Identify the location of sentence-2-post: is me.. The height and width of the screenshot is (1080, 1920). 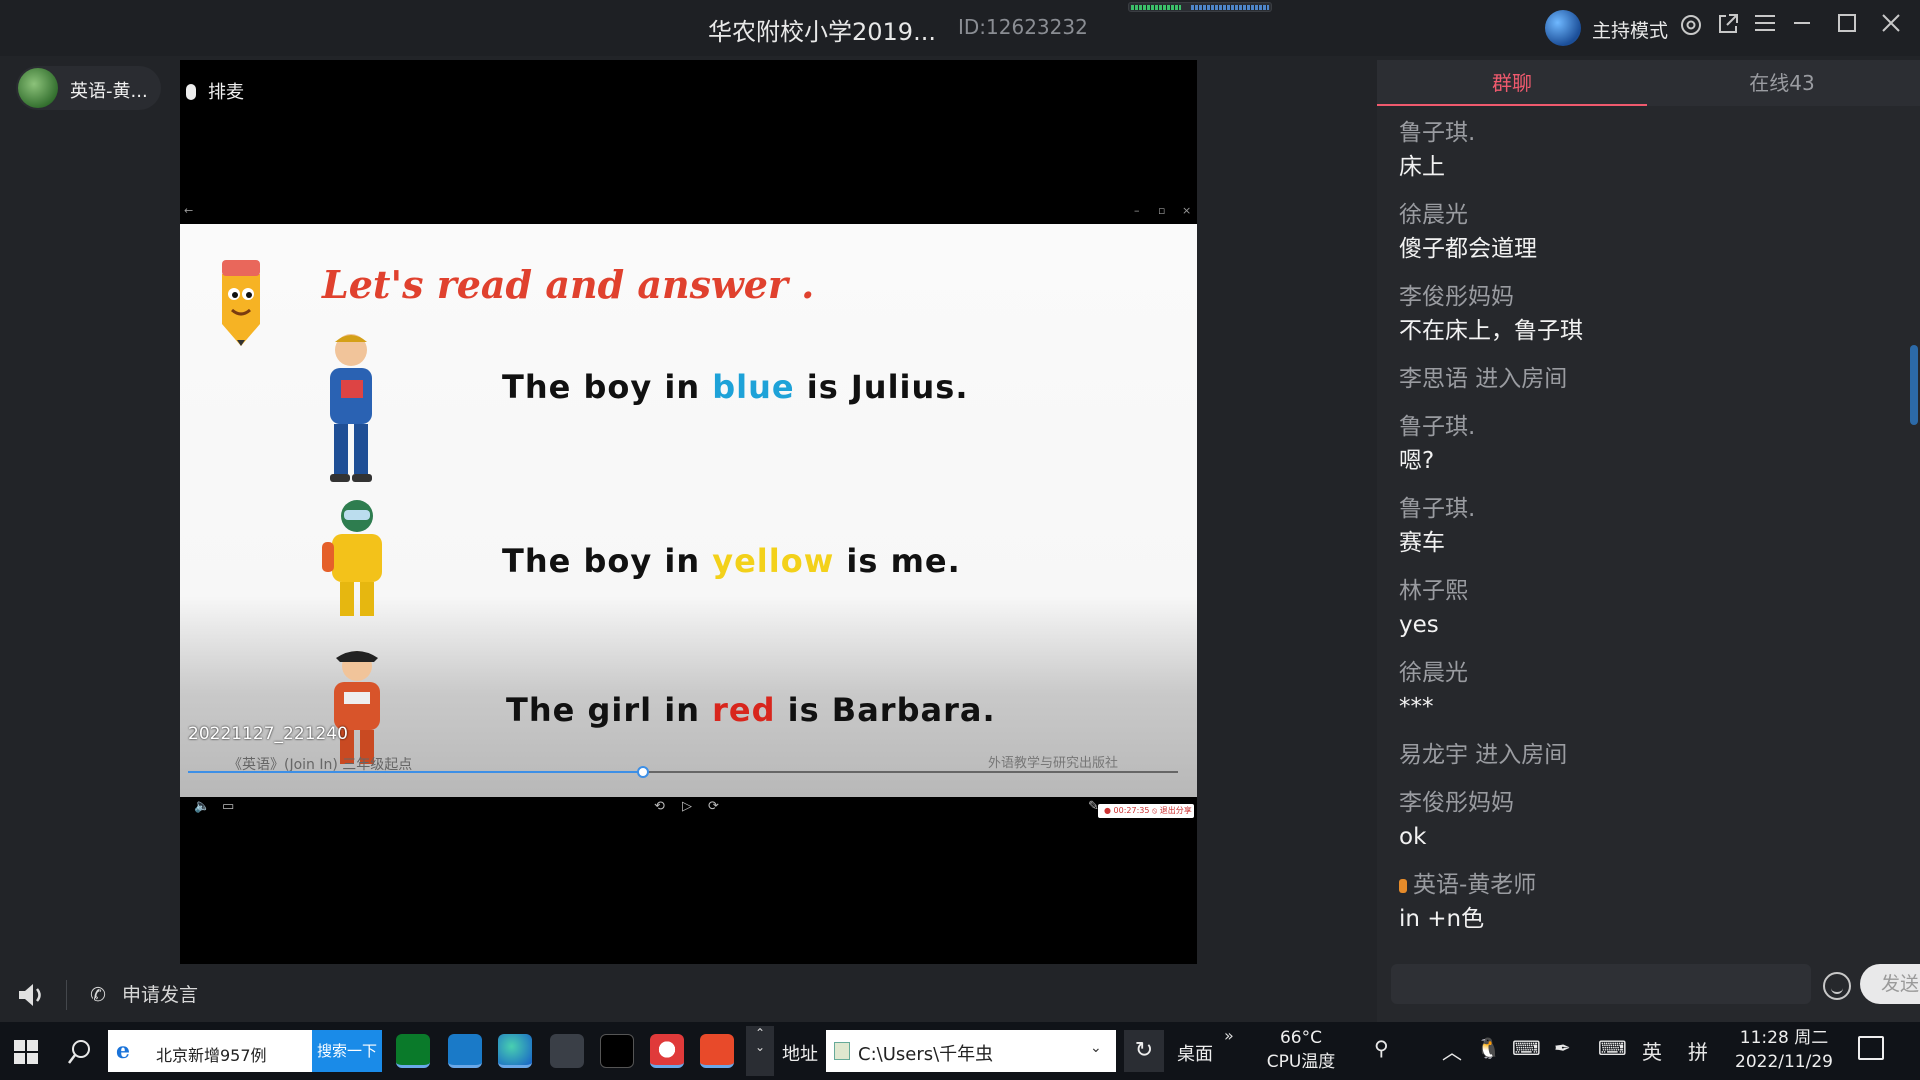
(897, 561).